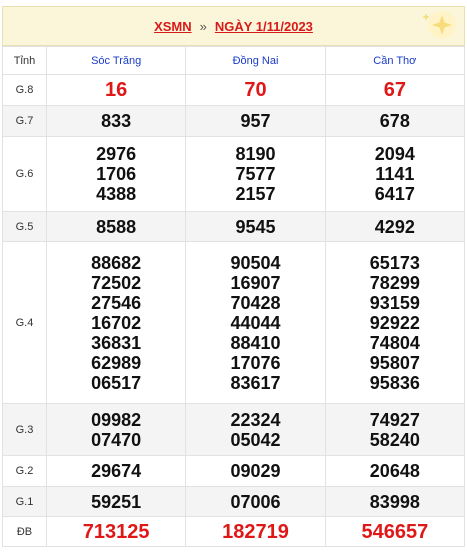  I want to click on prize-cell: 20648, so click(395, 471).